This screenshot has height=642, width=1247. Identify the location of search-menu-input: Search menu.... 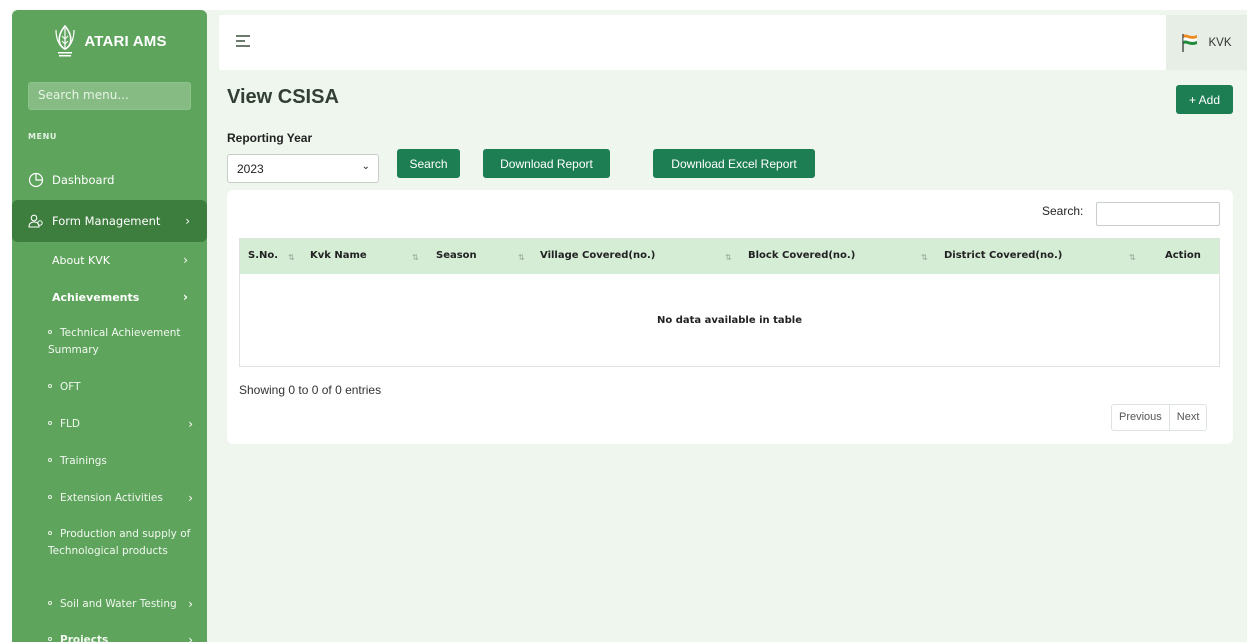
(109, 96).